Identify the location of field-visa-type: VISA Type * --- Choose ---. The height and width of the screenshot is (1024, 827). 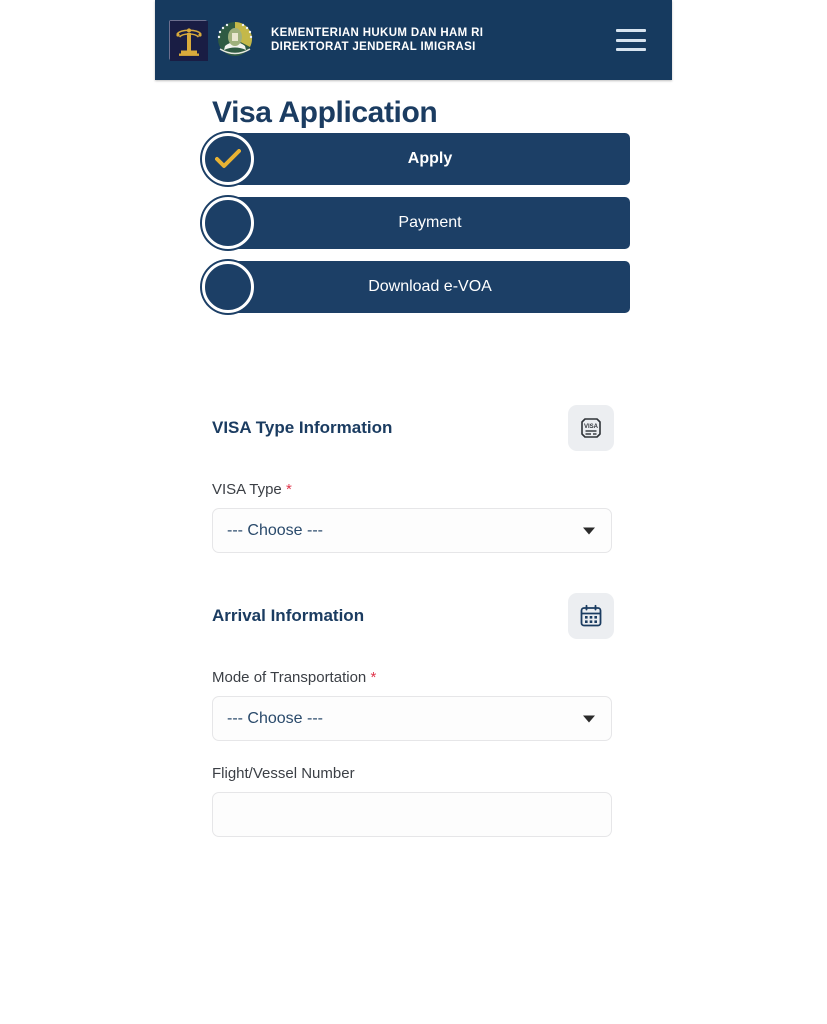
(413, 517).